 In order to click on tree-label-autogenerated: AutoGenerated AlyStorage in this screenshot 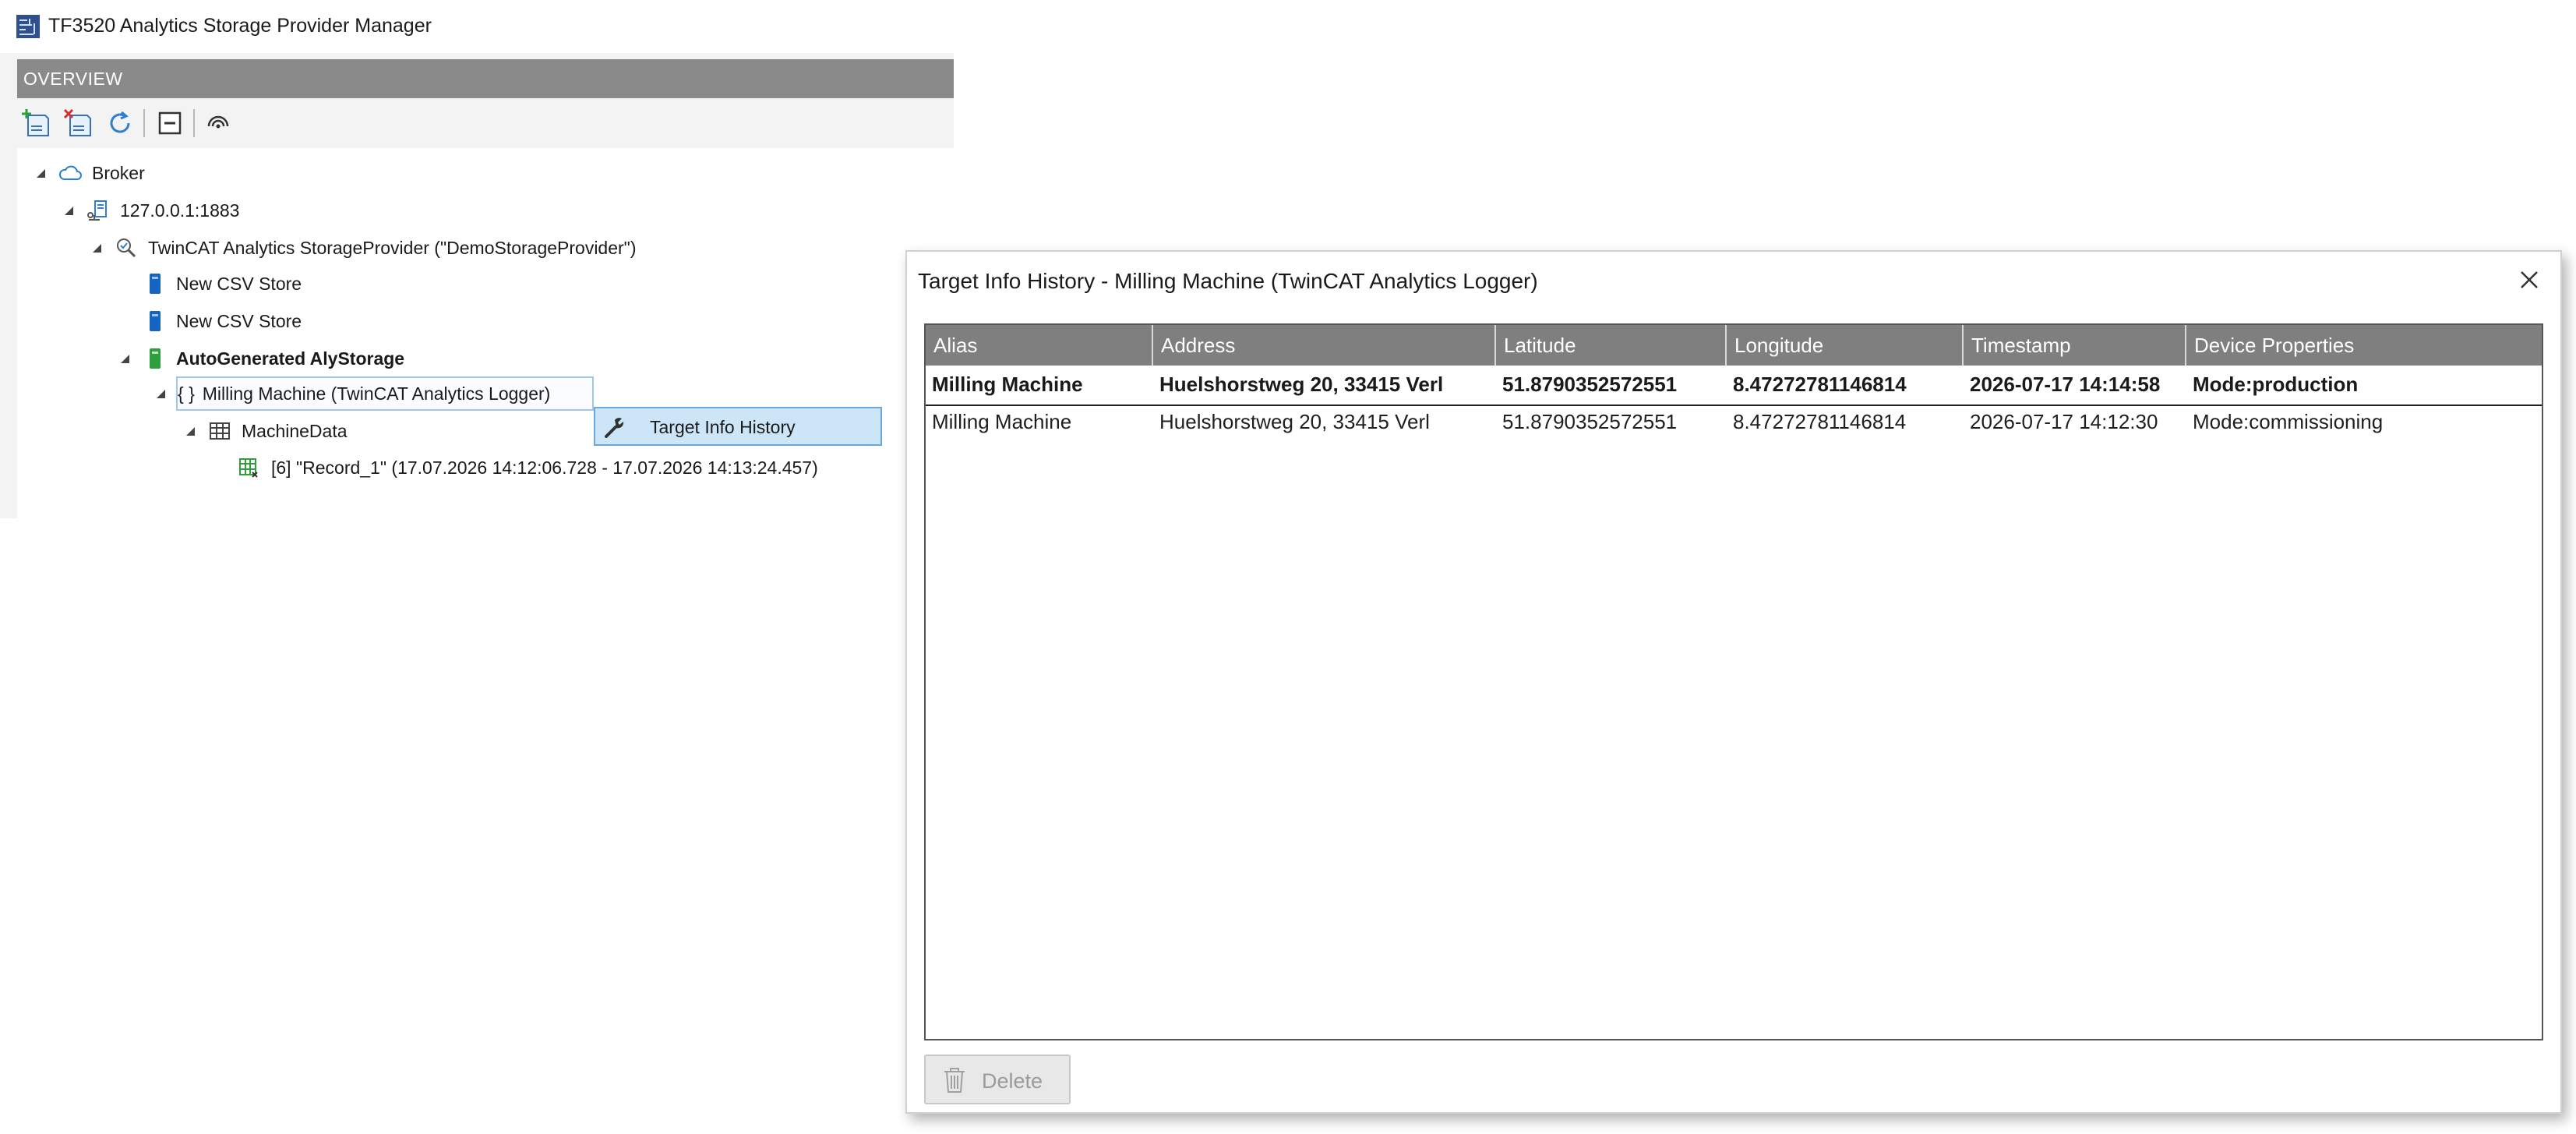, I will do `click(290, 358)`.